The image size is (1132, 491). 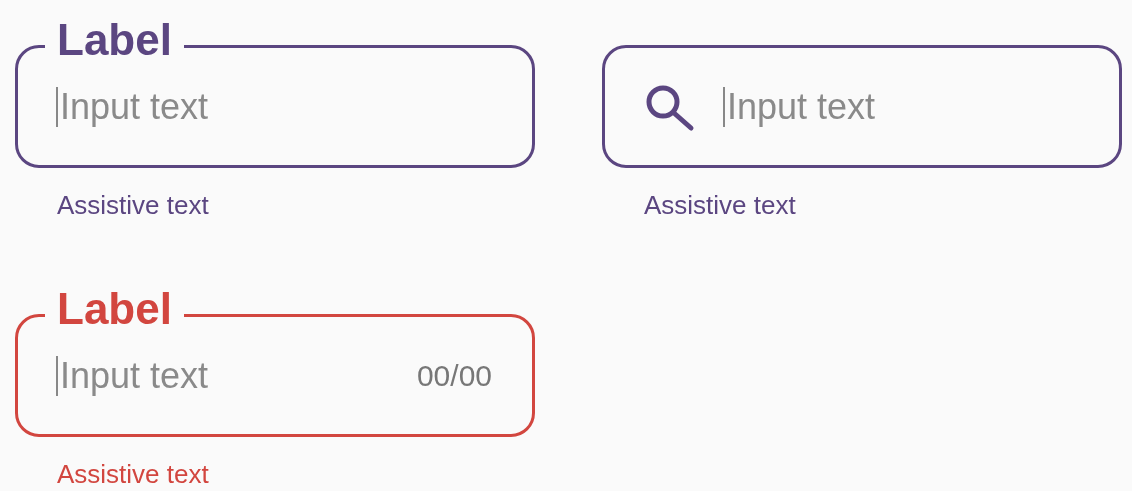 I want to click on character-counter: 00/00, so click(x=454, y=375).